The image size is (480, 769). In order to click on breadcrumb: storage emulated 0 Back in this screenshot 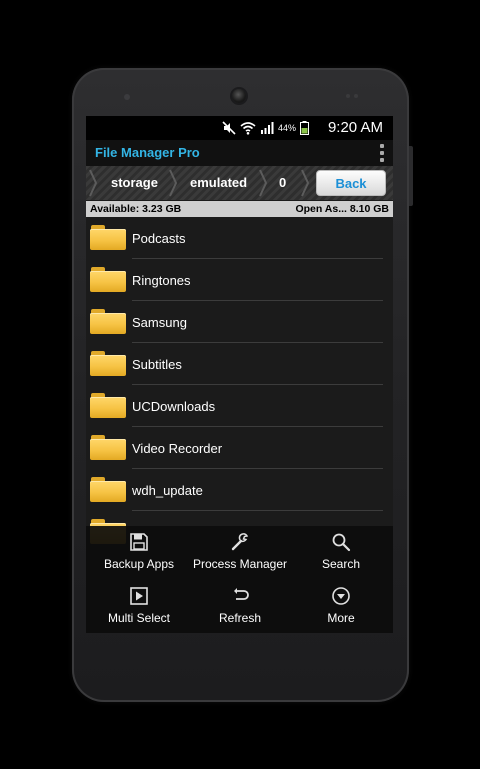, I will do `click(239, 183)`.